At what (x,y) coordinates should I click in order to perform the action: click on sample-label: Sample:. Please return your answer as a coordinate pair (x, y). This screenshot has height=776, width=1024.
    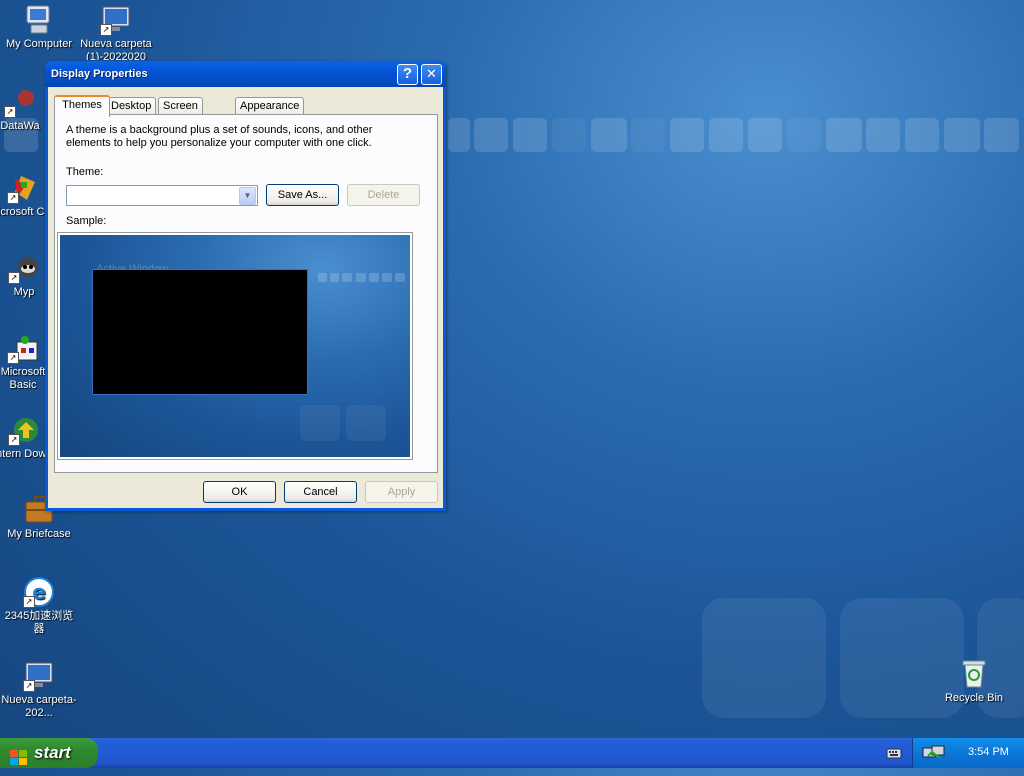
    Looking at the image, I should click on (86, 221).